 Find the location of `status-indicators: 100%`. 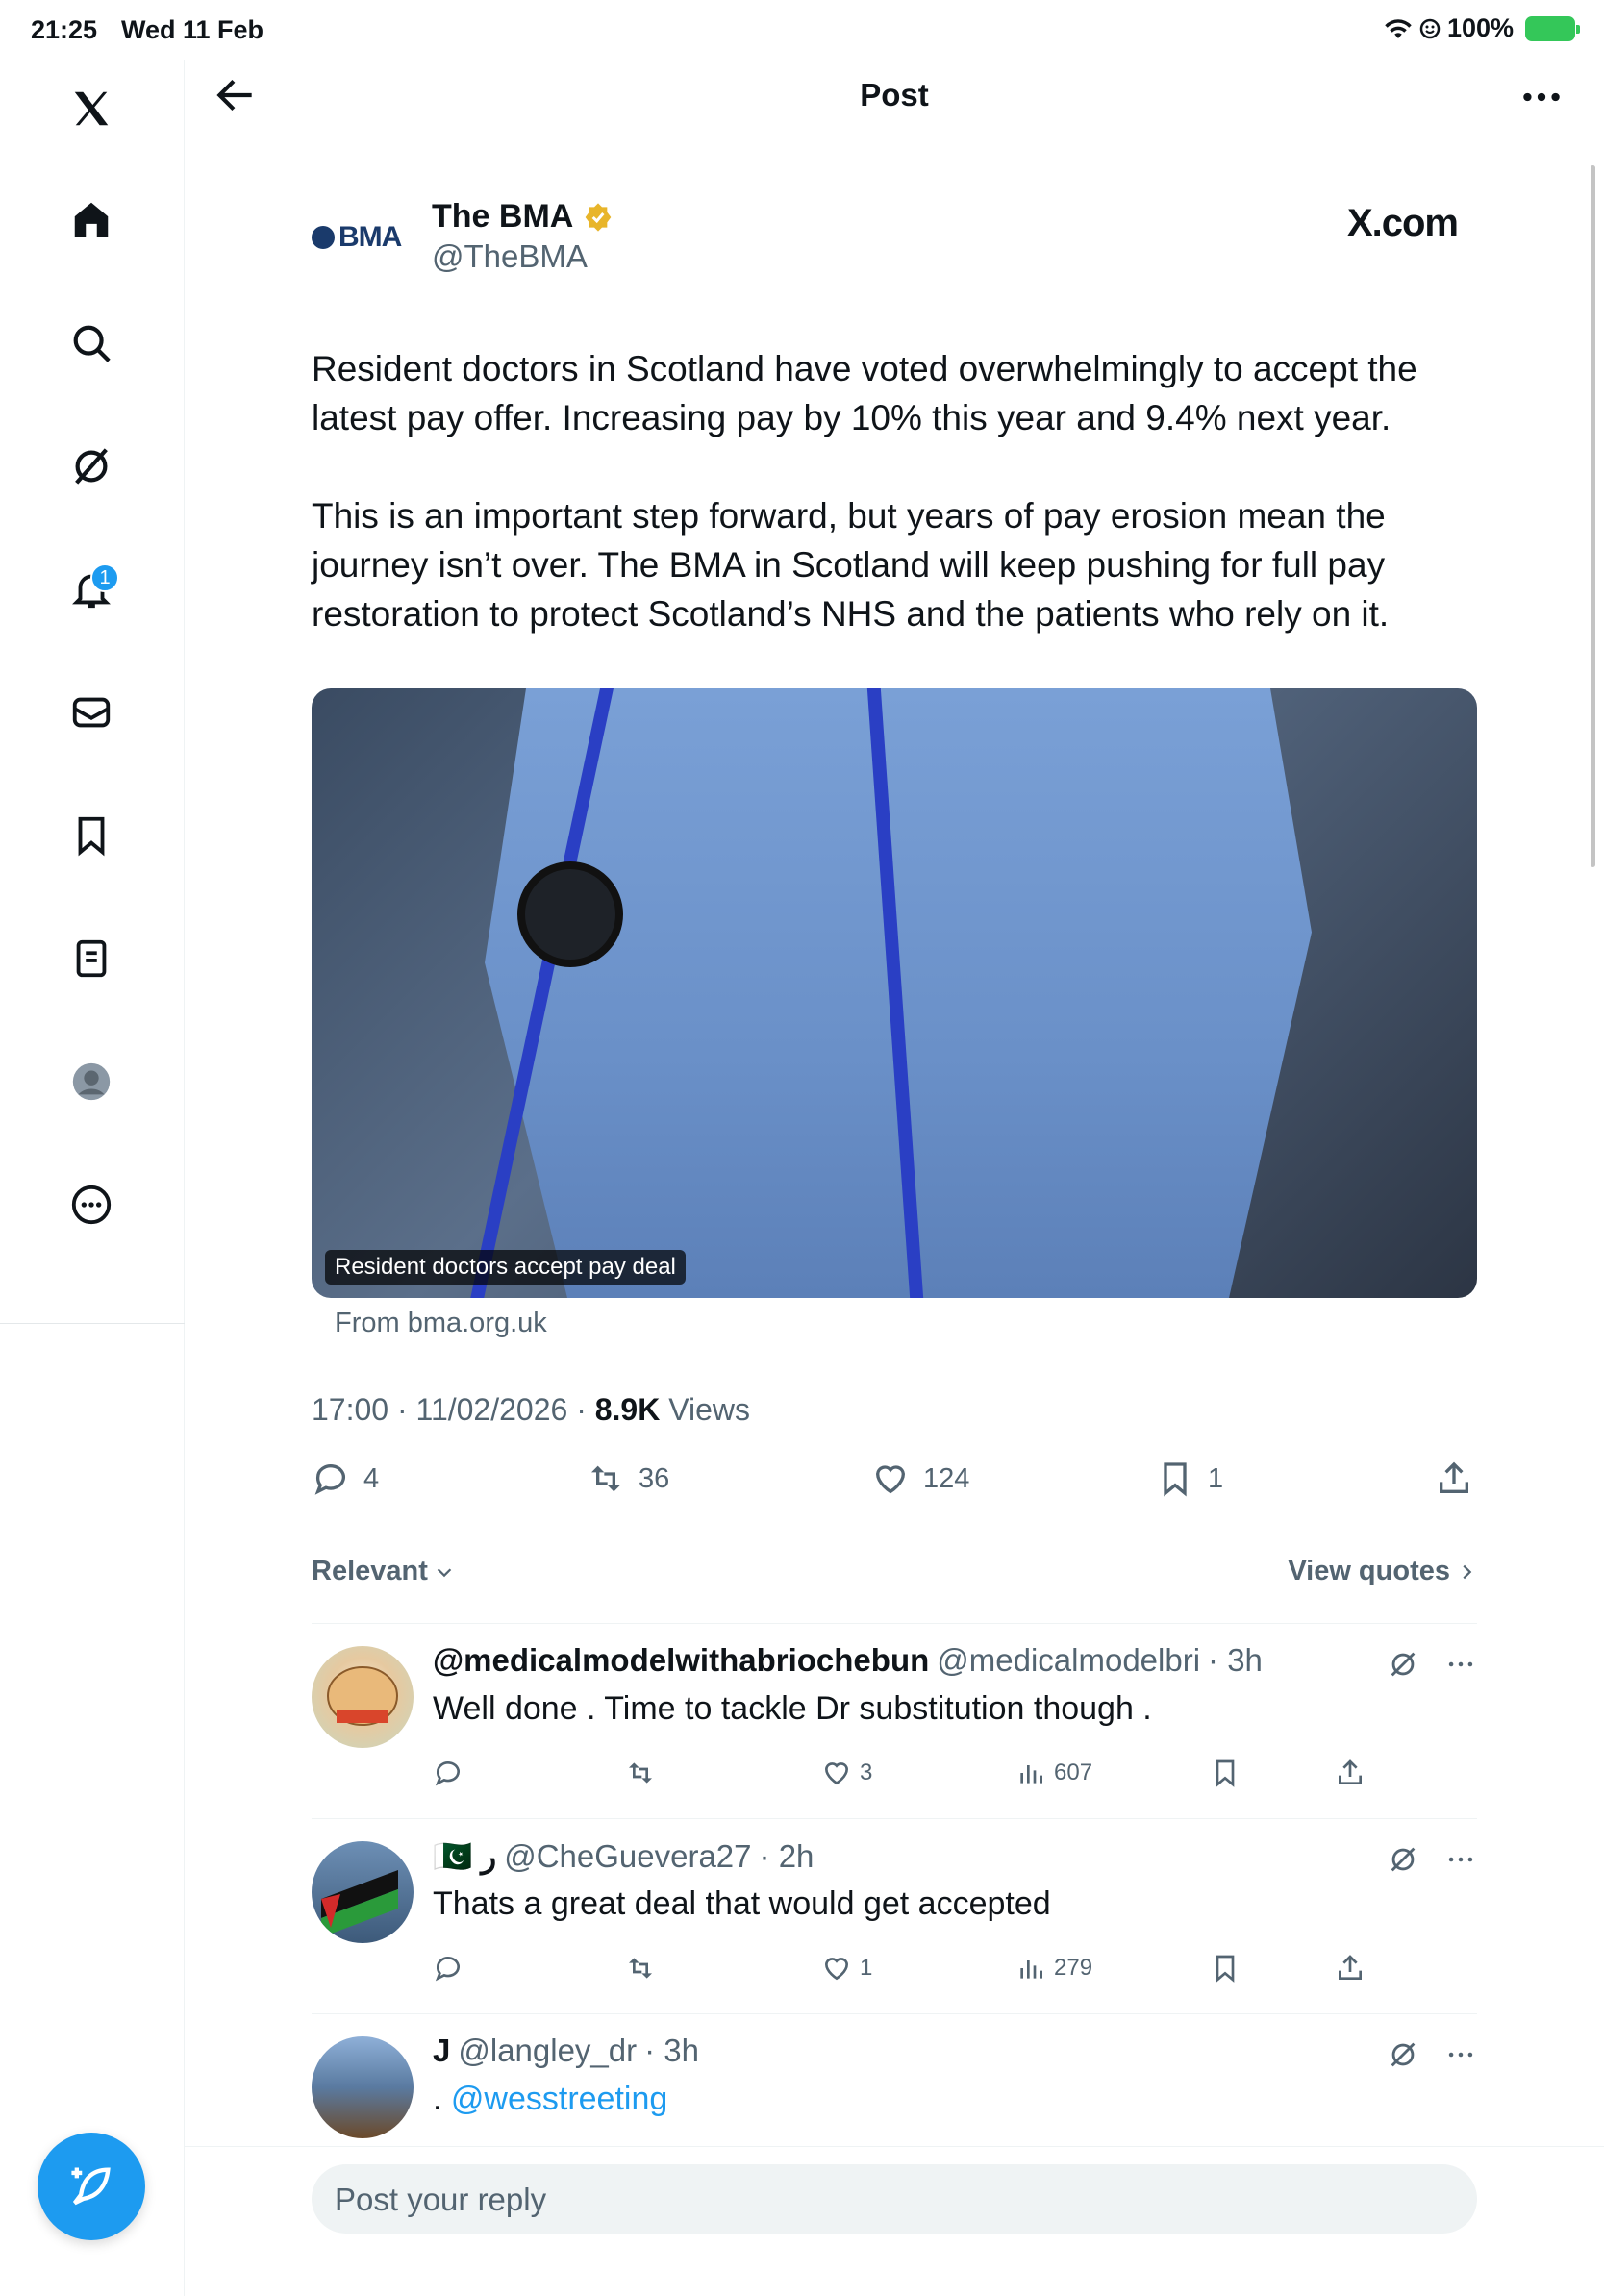

status-indicators: 100% is located at coordinates (1482, 28).